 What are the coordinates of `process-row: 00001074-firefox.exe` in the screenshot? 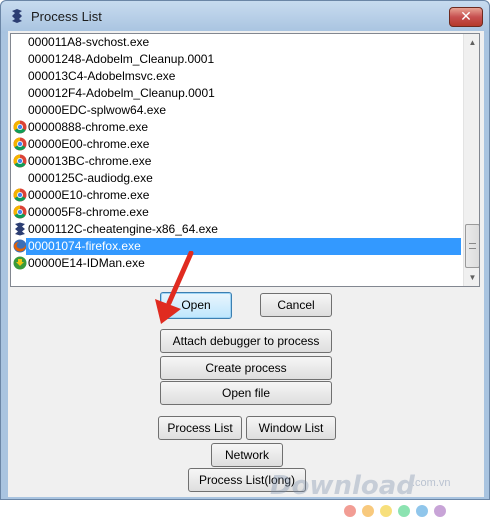 It's located at (237, 246).